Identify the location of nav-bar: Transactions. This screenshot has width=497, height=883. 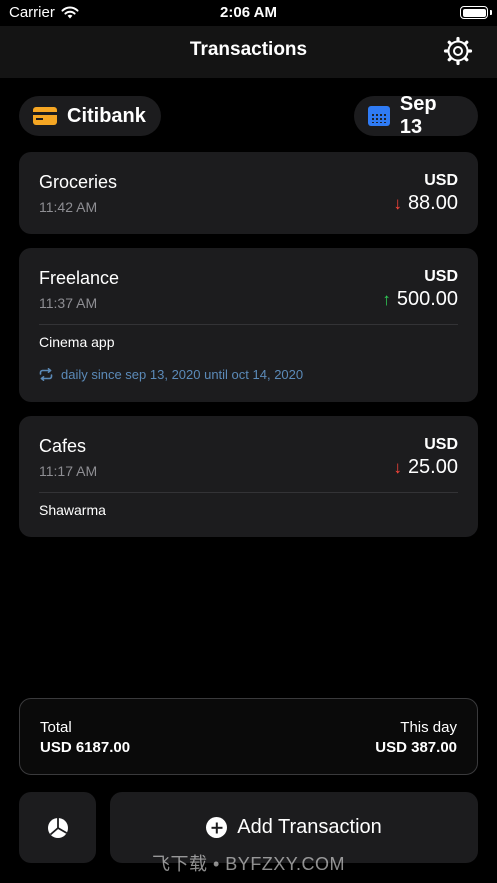
(248, 52).